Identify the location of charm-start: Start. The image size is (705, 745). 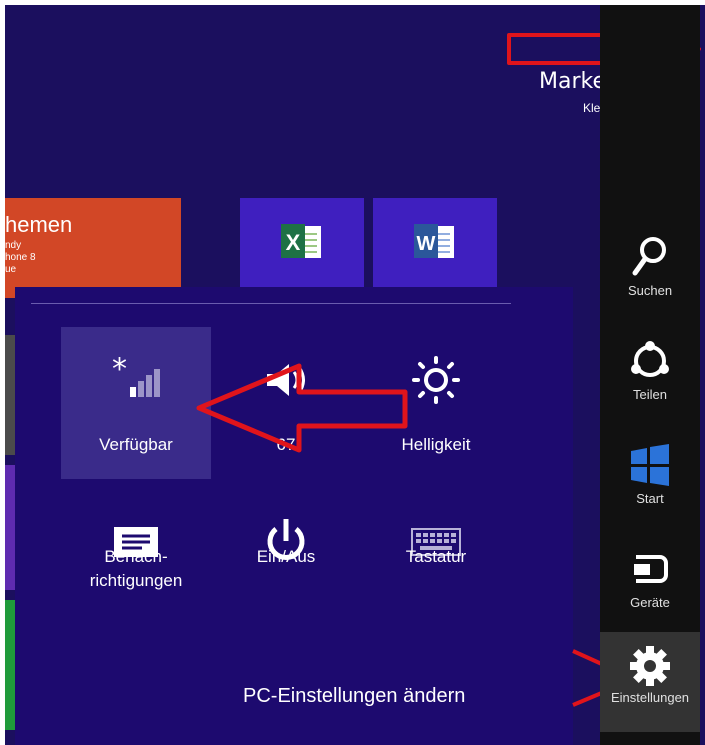
(650, 483).